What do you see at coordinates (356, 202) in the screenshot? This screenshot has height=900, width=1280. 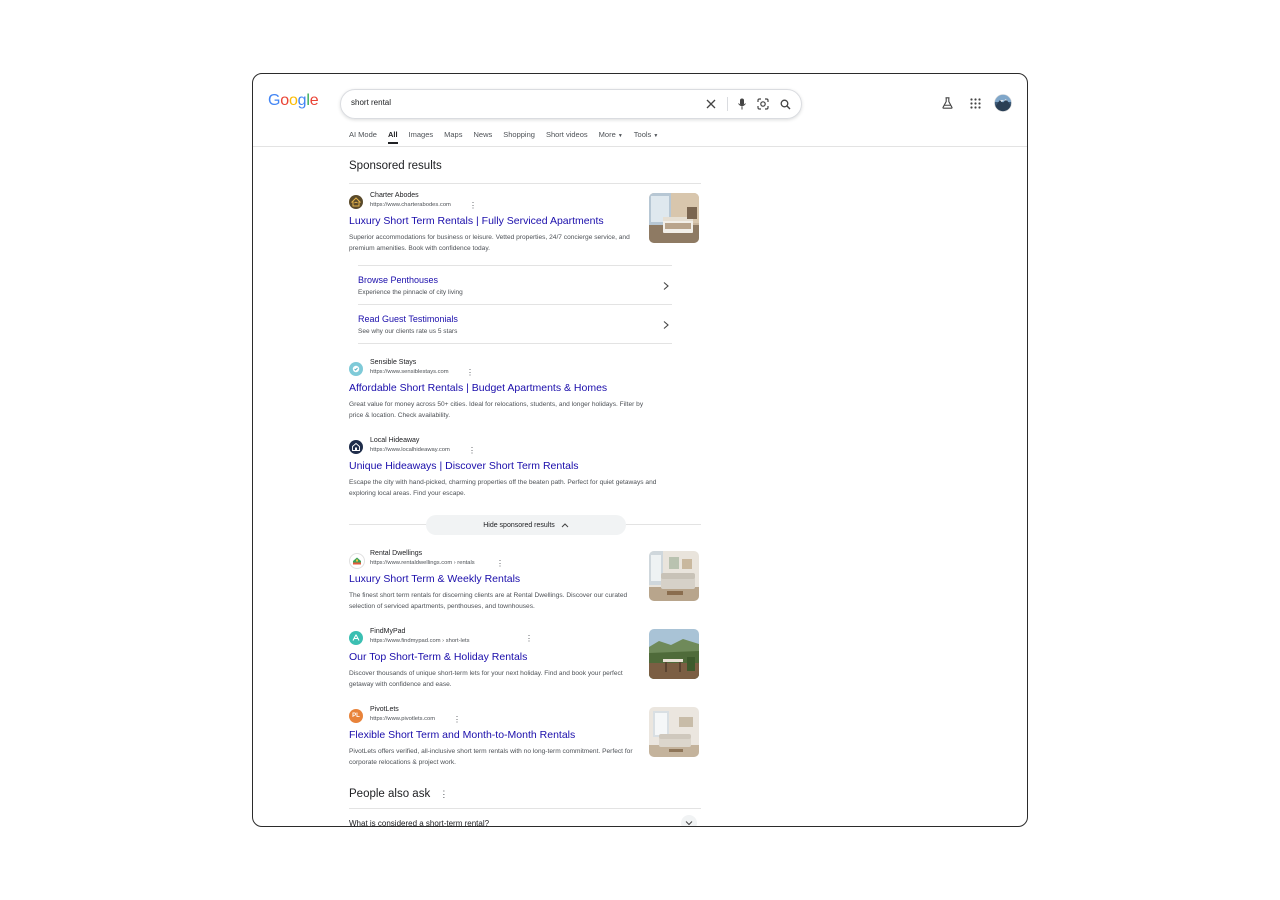 I see `charter-abodes-favicon-icon` at bounding box center [356, 202].